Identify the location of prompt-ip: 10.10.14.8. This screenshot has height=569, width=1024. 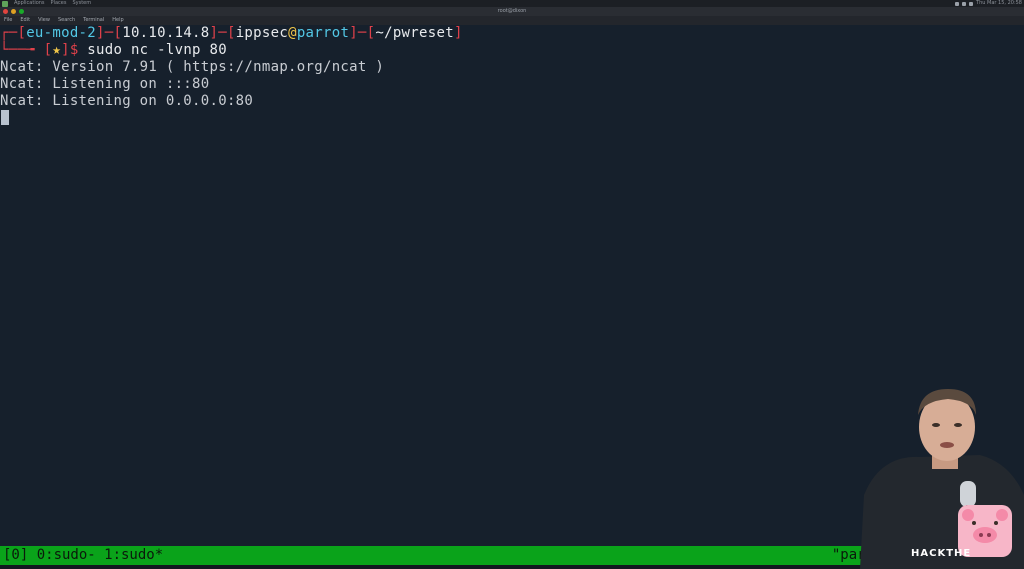
(166, 33).